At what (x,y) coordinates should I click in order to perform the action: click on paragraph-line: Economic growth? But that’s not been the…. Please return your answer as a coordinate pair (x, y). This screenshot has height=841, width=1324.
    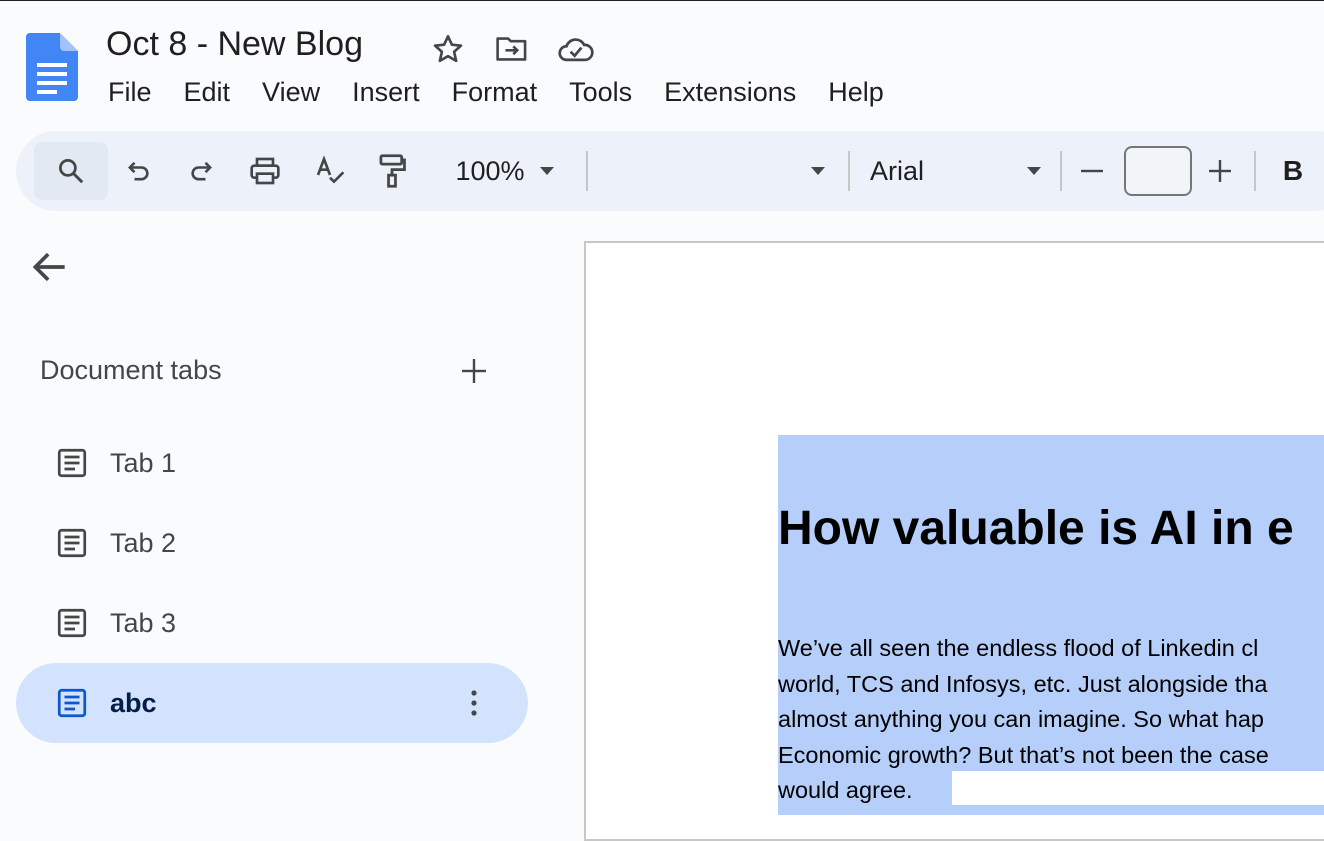
    Looking at the image, I should click on (1023, 754).